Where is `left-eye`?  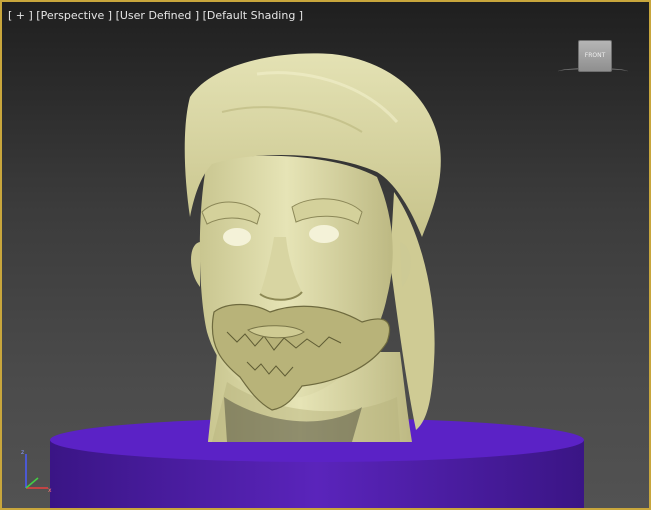 left-eye is located at coordinates (237, 237).